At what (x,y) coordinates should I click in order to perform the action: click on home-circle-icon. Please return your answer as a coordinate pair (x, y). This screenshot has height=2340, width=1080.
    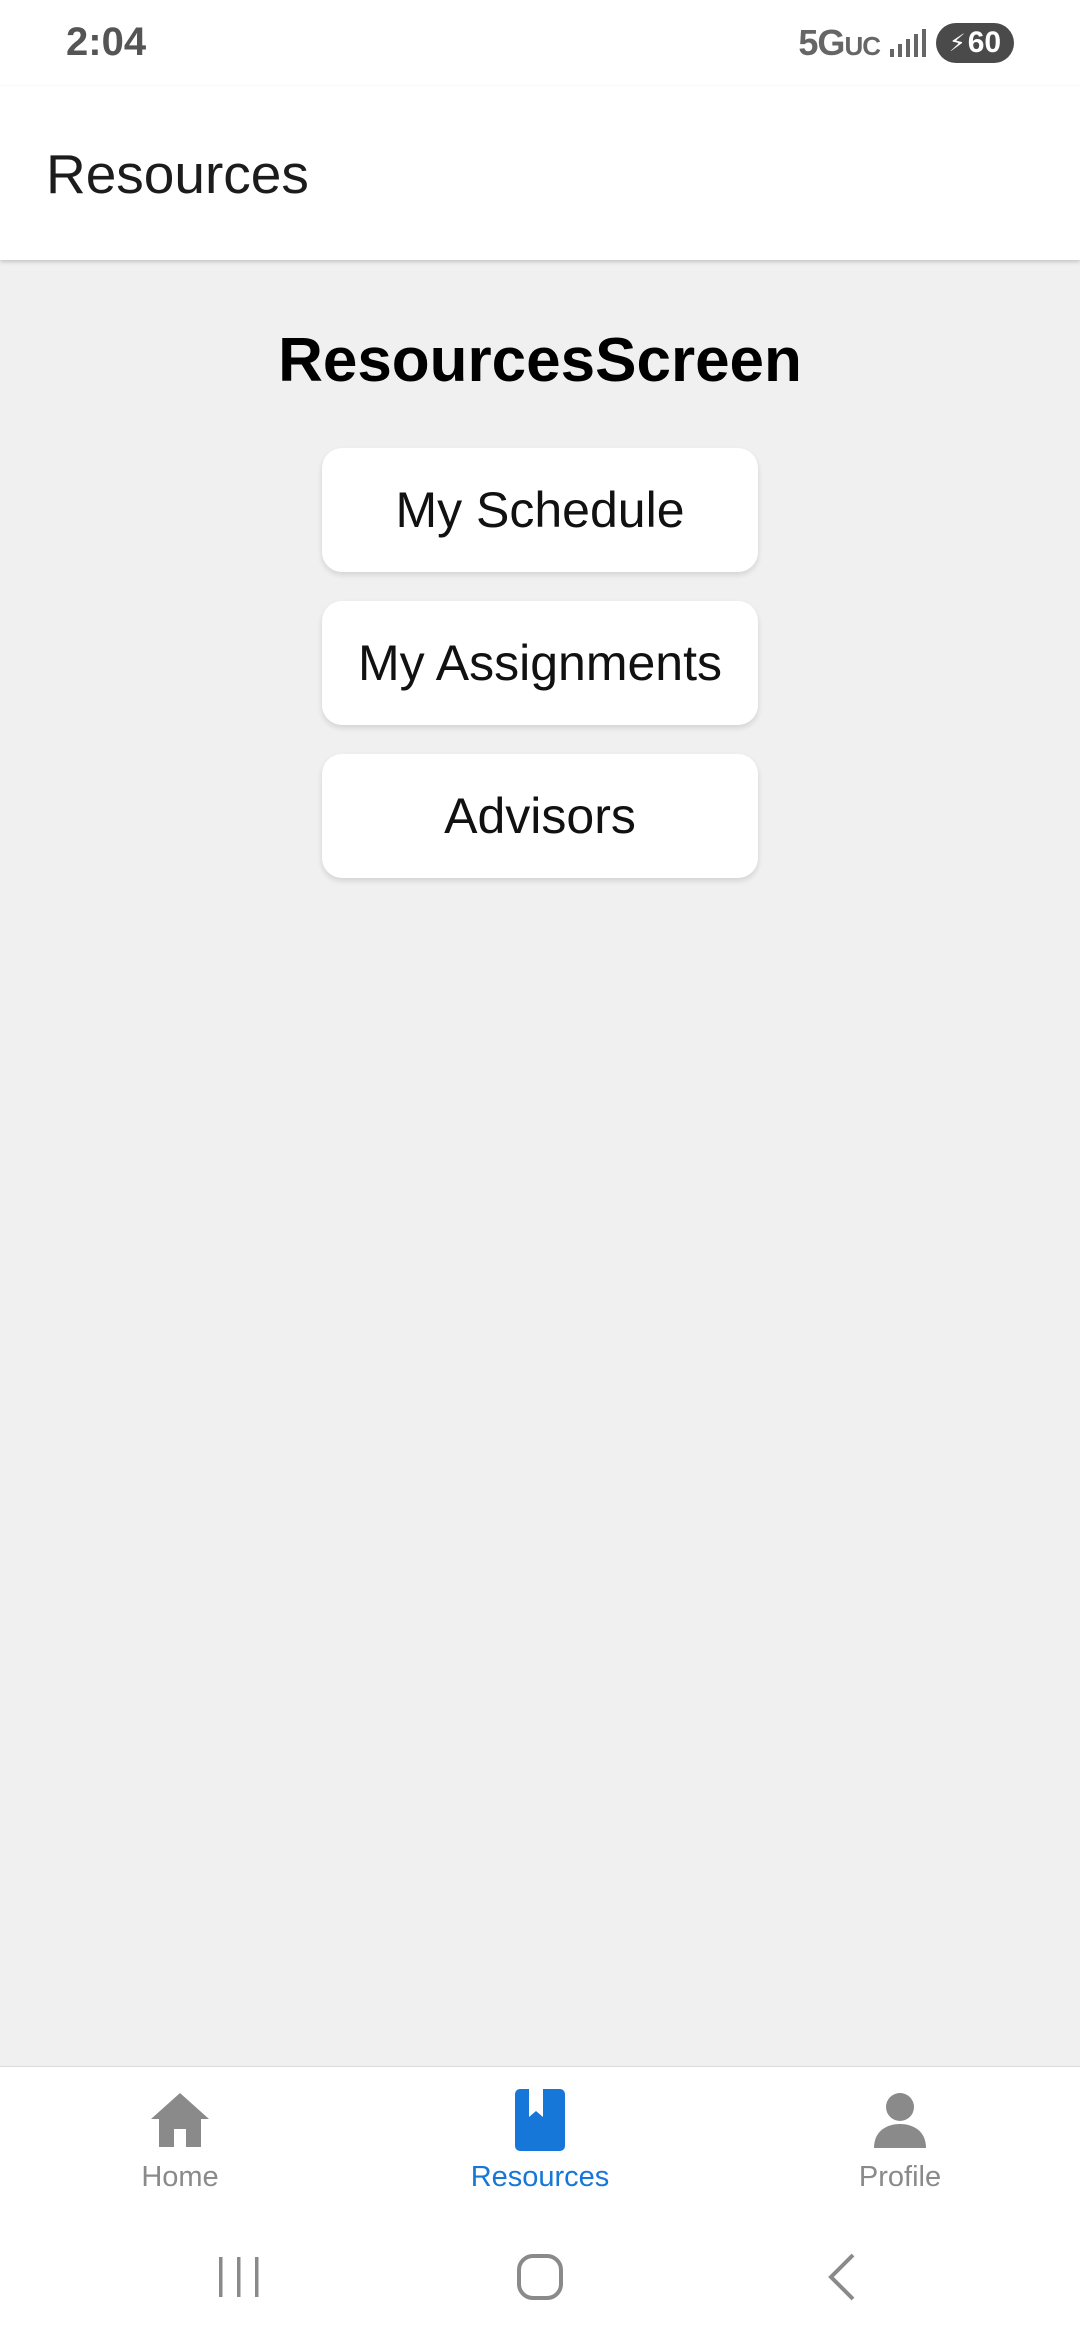
    Looking at the image, I should click on (540, 2277).